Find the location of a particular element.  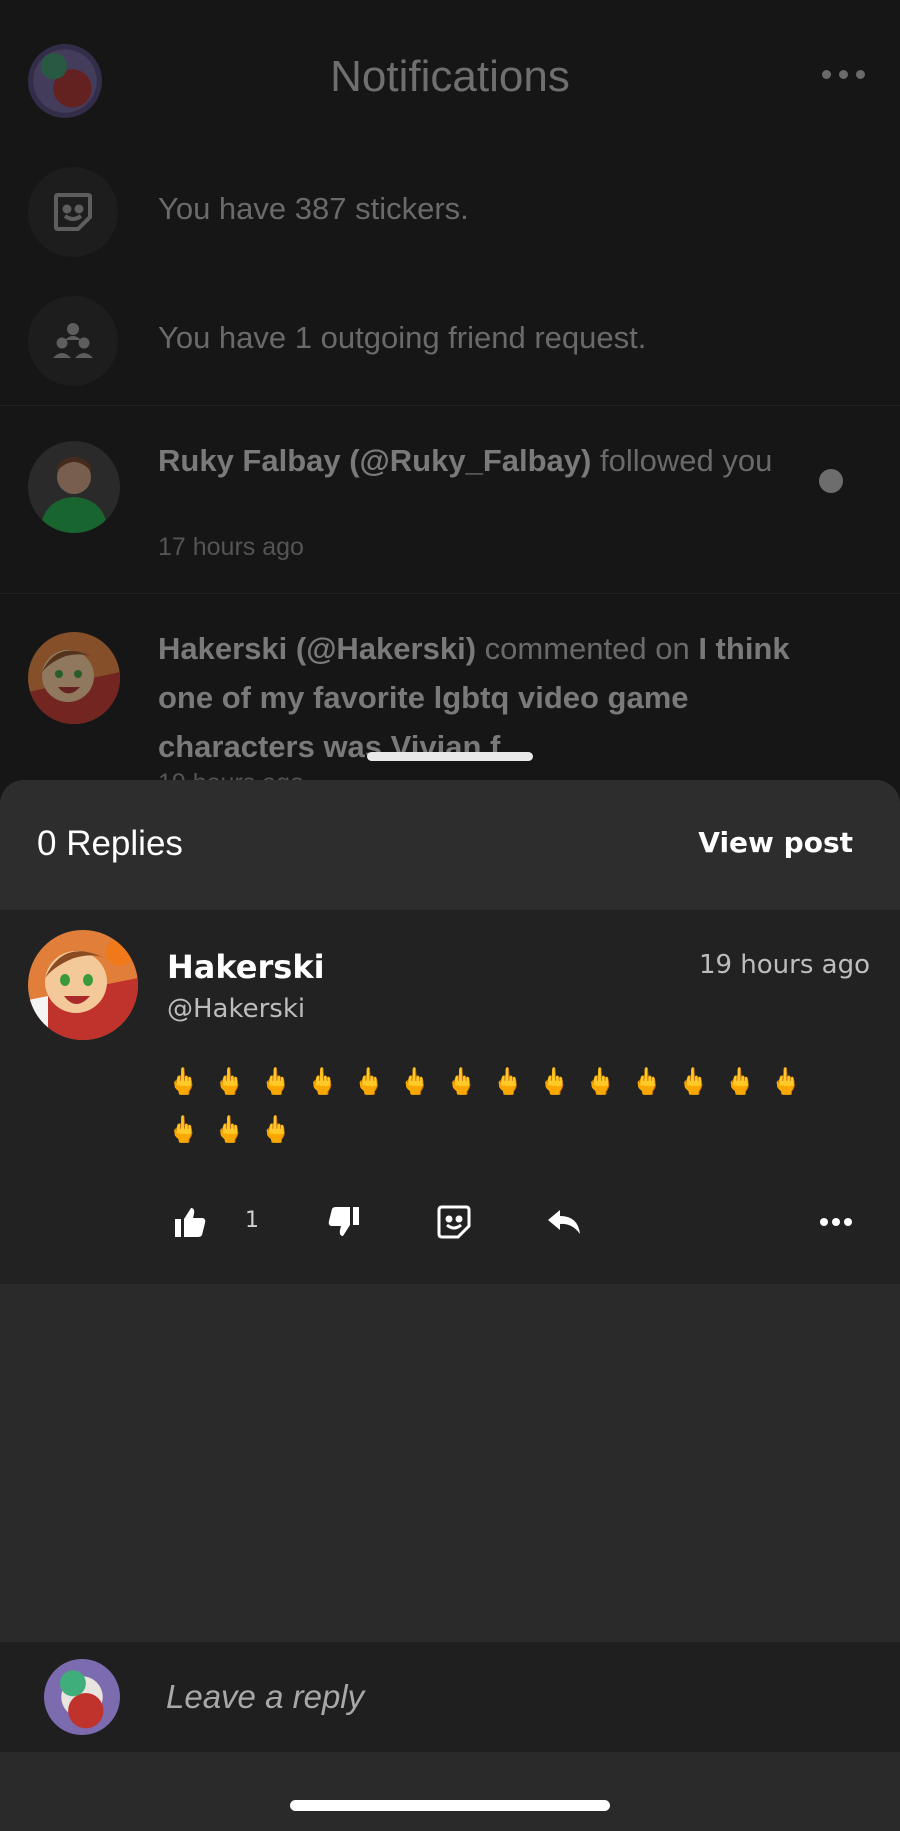

sticker-count-text: You have 387 stickers. is located at coordinates (313, 208).